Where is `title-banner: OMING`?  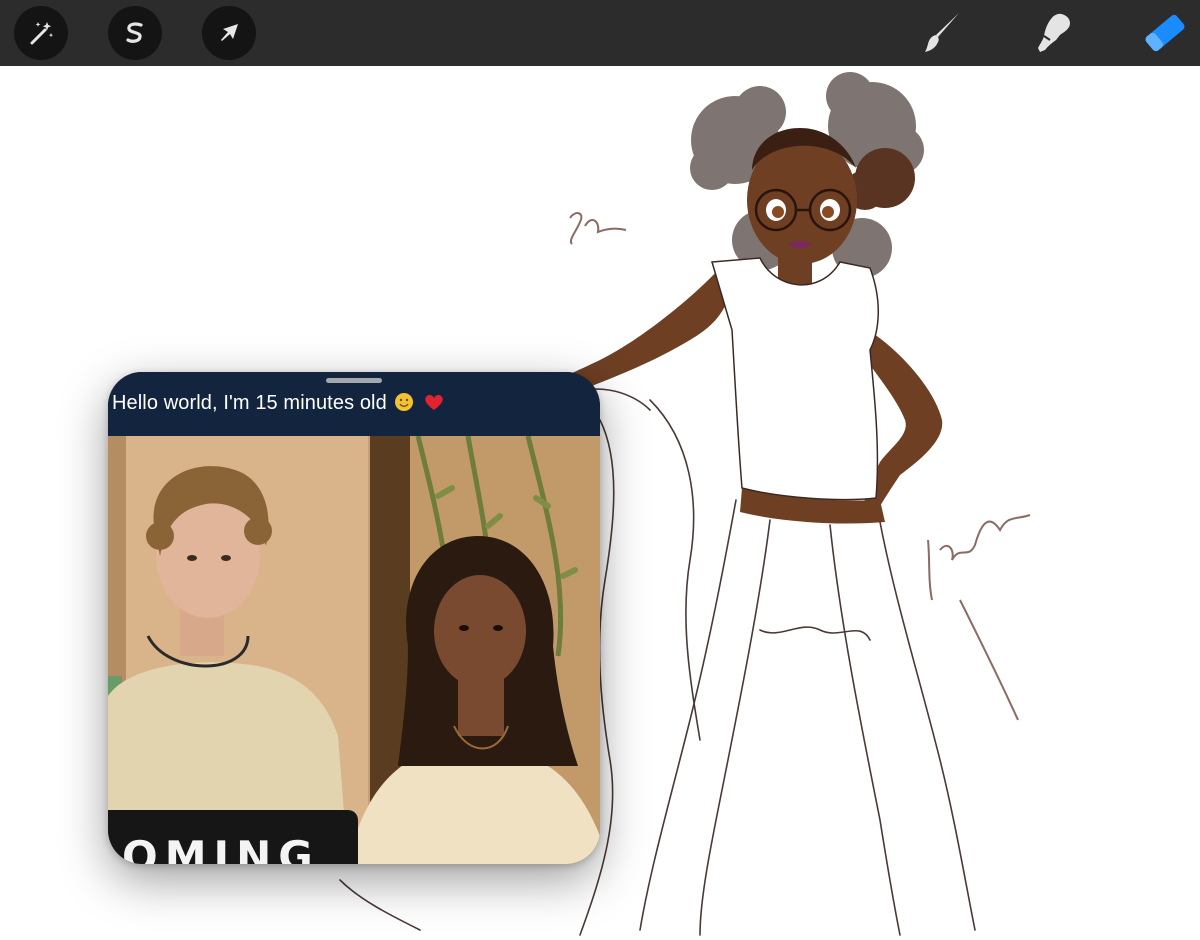
title-banner: OMING is located at coordinates (233, 837).